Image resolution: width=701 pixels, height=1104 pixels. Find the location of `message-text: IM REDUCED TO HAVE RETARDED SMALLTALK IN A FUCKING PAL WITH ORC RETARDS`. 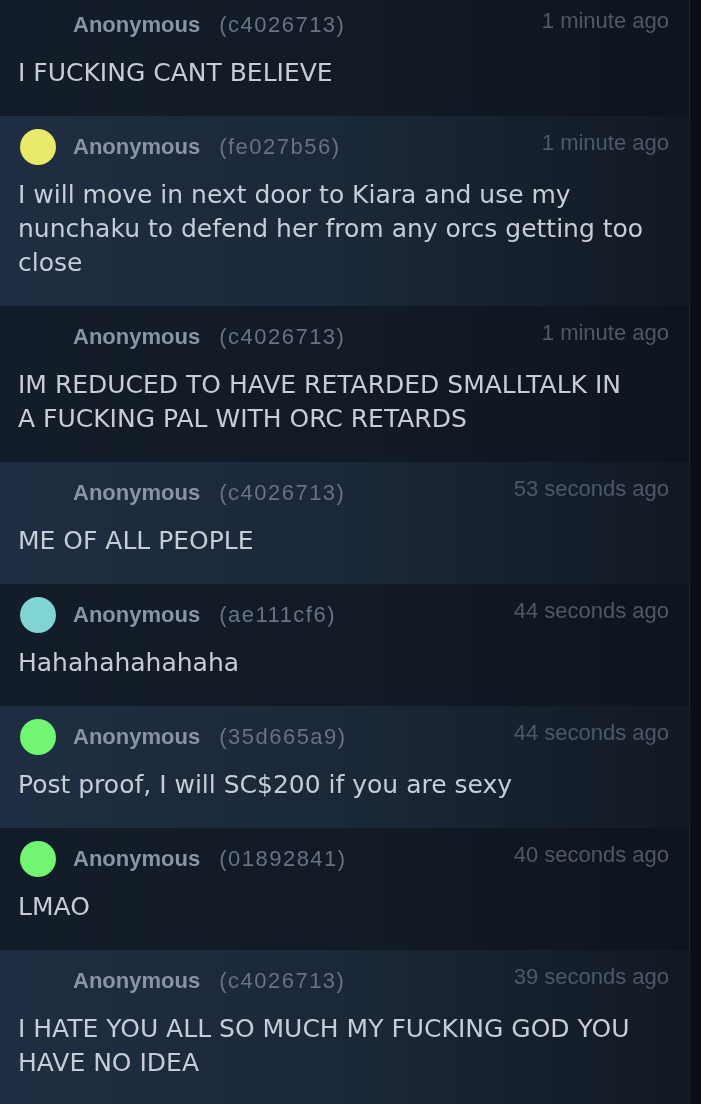

message-text: IM REDUCED TO HAVE RETARDED SMALLTALK IN A FUCKING PAL WITH ORC RETARDS is located at coordinates (320, 402).